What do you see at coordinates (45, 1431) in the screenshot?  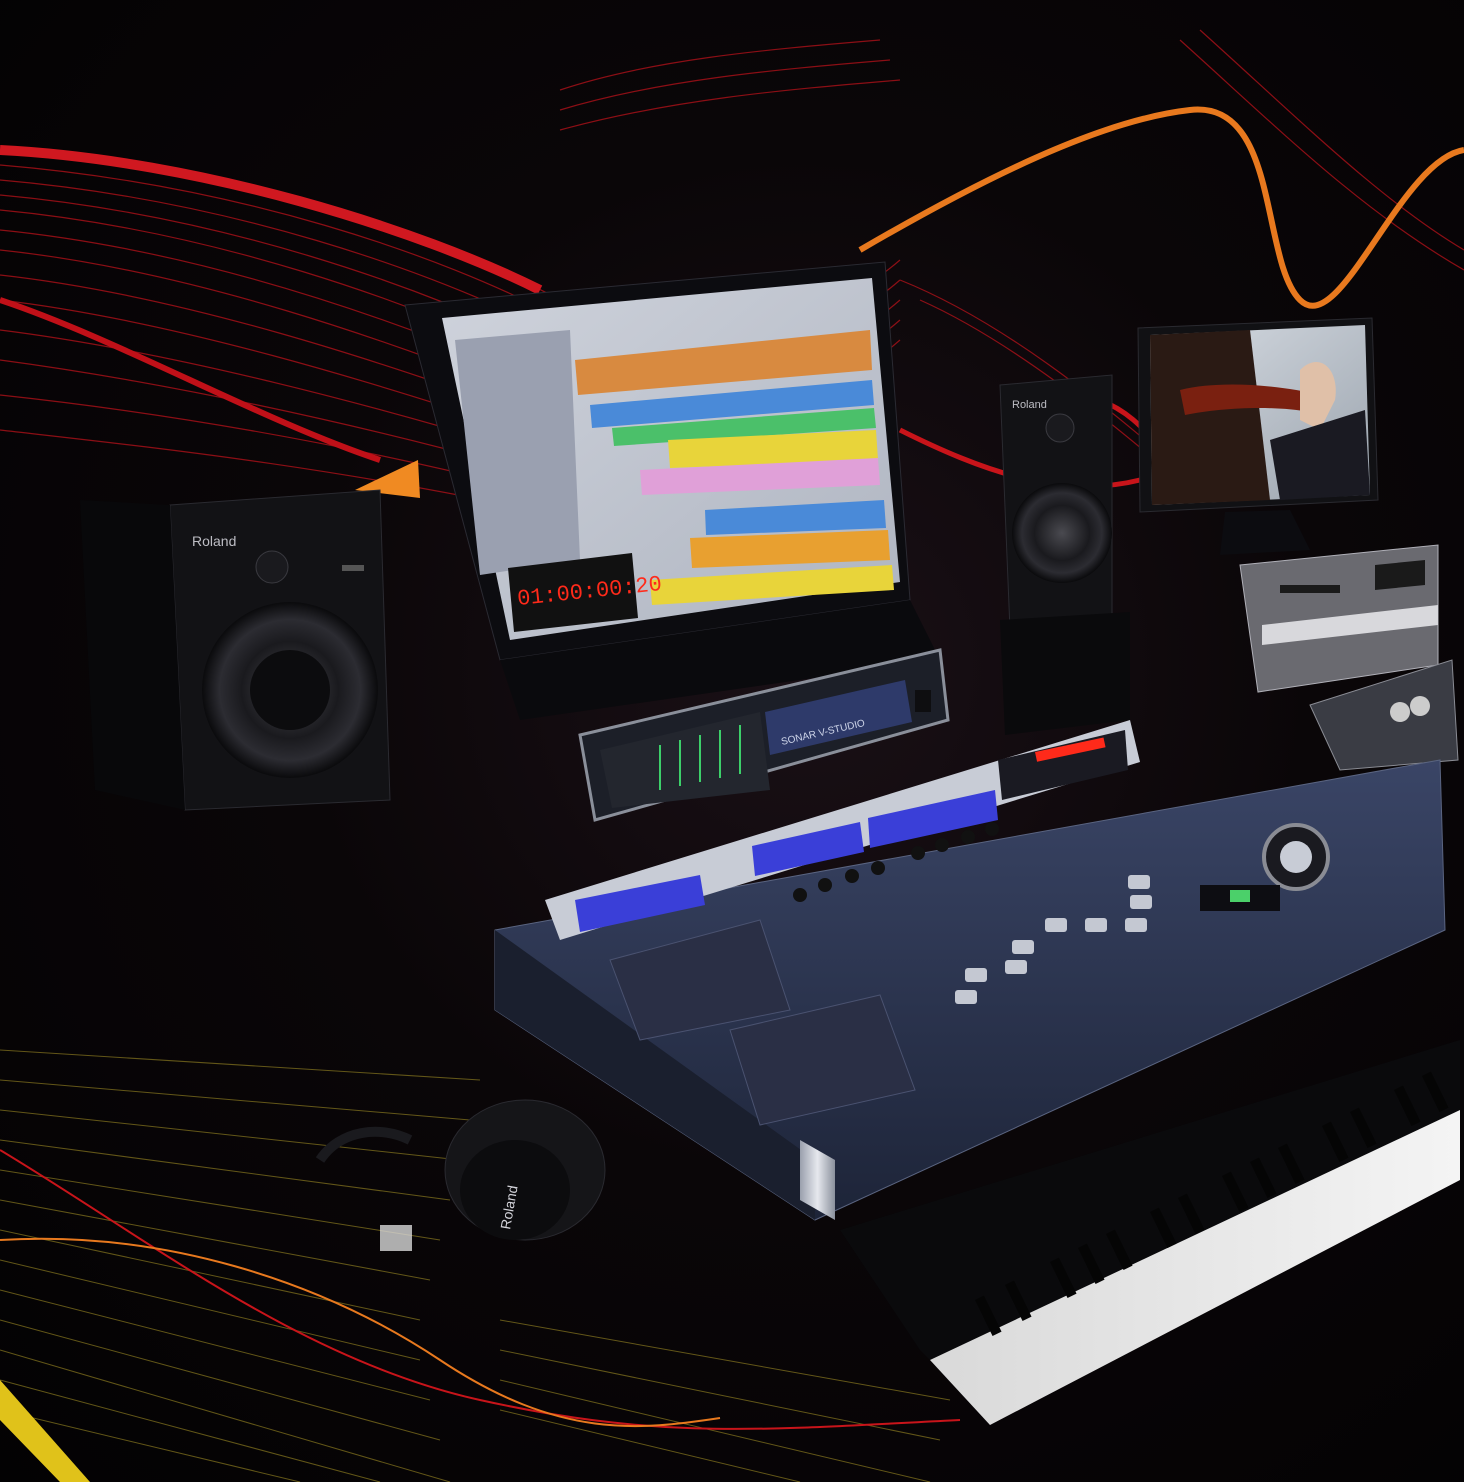 I see `yellow-corner` at bounding box center [45, 1431].